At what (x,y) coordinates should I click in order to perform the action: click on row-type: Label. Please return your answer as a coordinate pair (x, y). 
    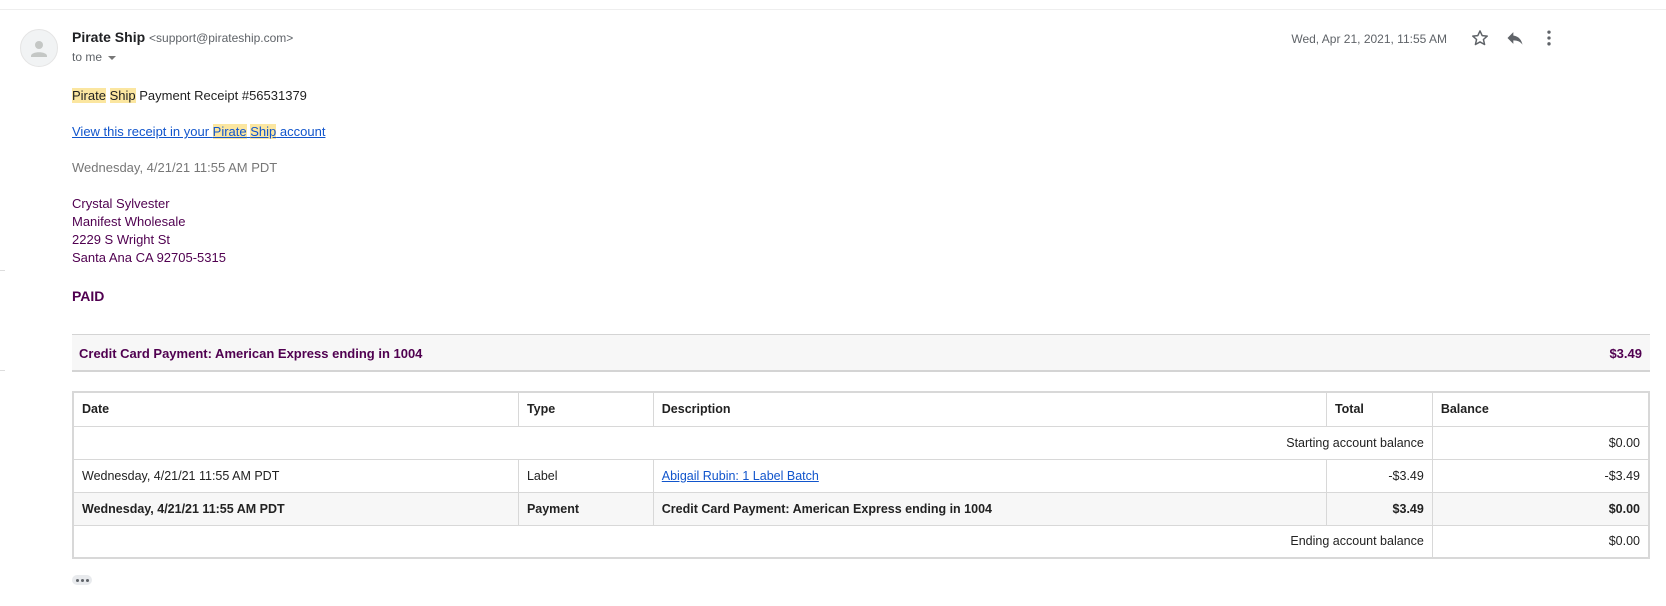
    Looking at the image, I should click on (585, 475).